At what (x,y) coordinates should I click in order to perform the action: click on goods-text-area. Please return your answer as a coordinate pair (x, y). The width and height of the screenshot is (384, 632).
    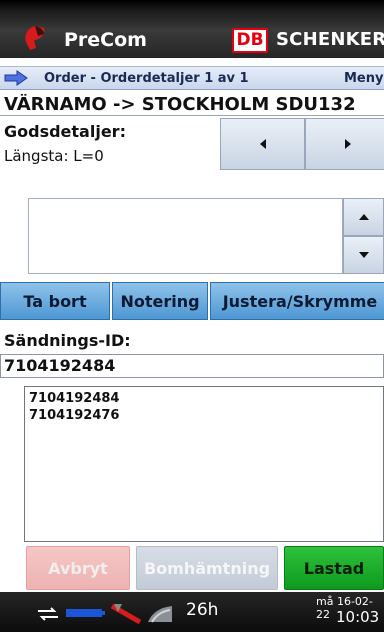
    Looking at the image, I should click on (185, 236).